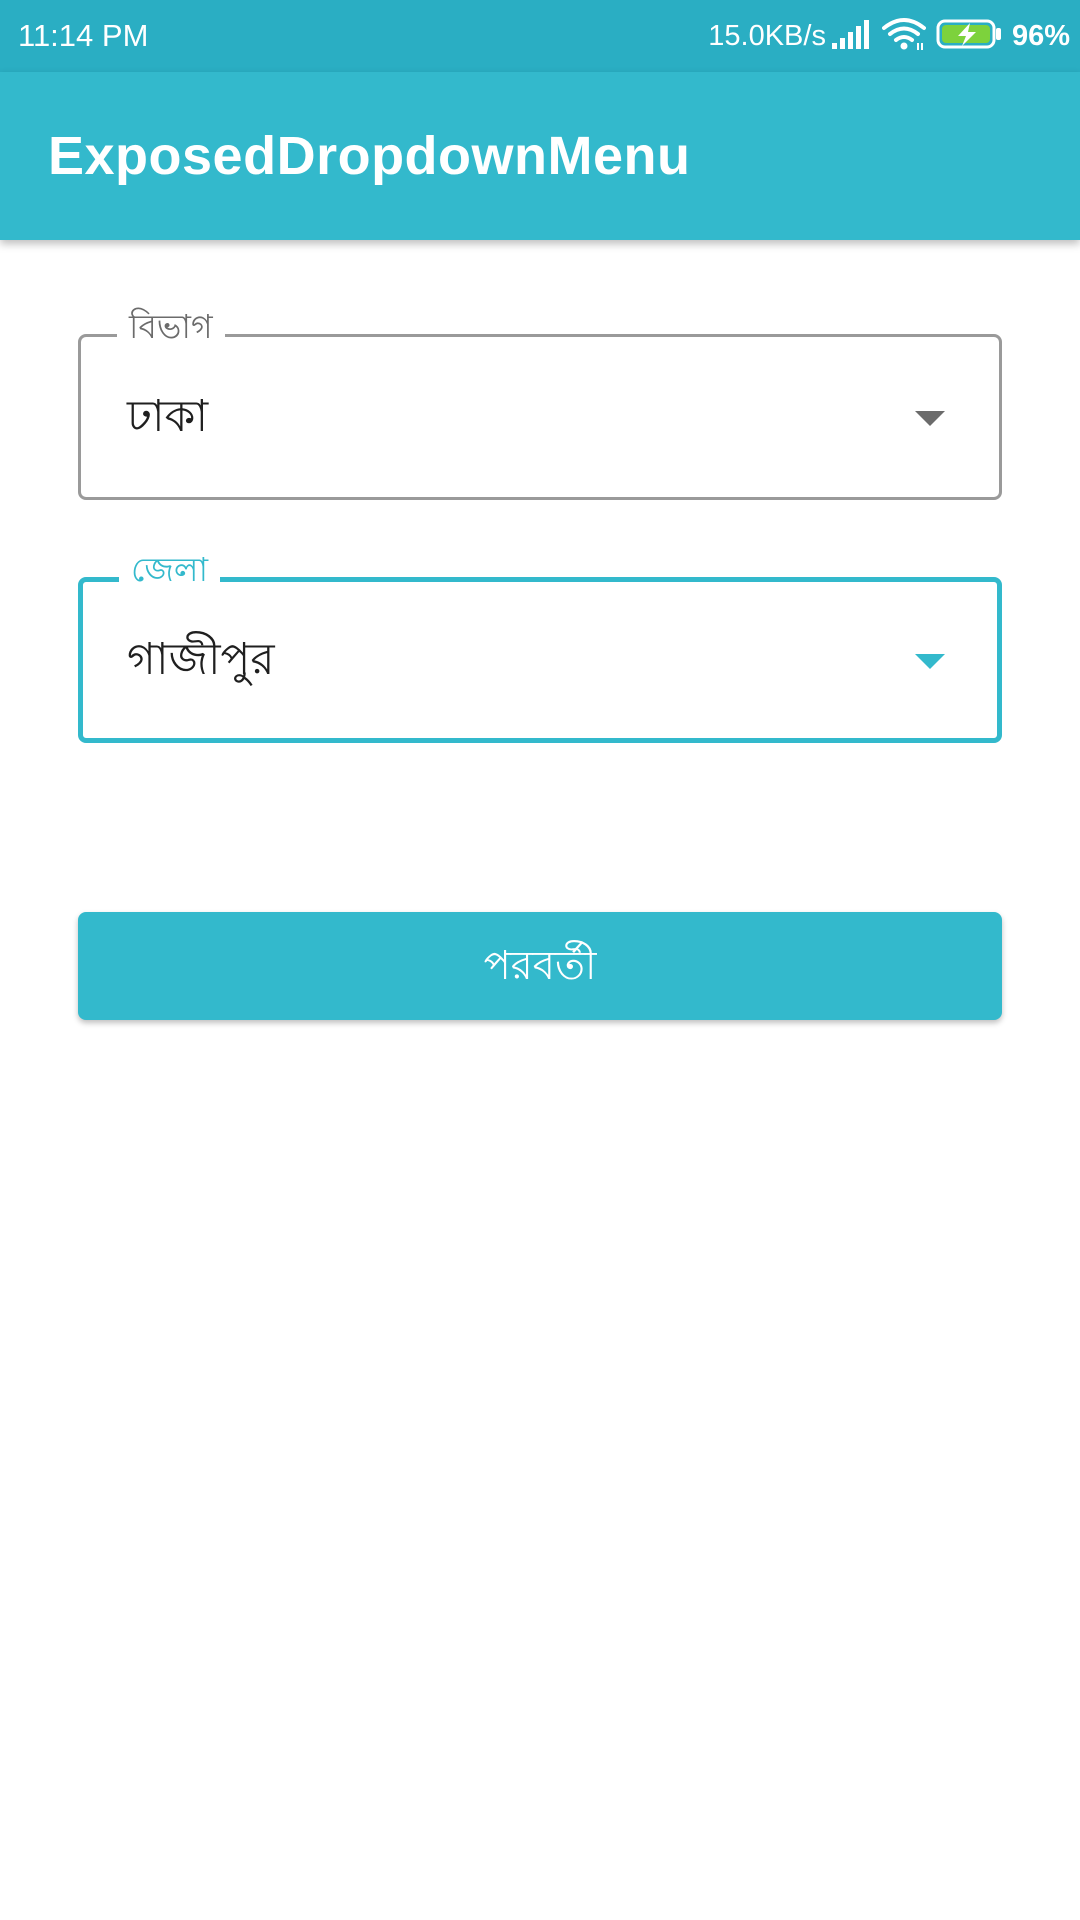 The height and width of the screenshot is (1920, 1080). Describe the element at coordinates (167, 417) in the screenshot. I see `division-value: ঢাকা` at that location.